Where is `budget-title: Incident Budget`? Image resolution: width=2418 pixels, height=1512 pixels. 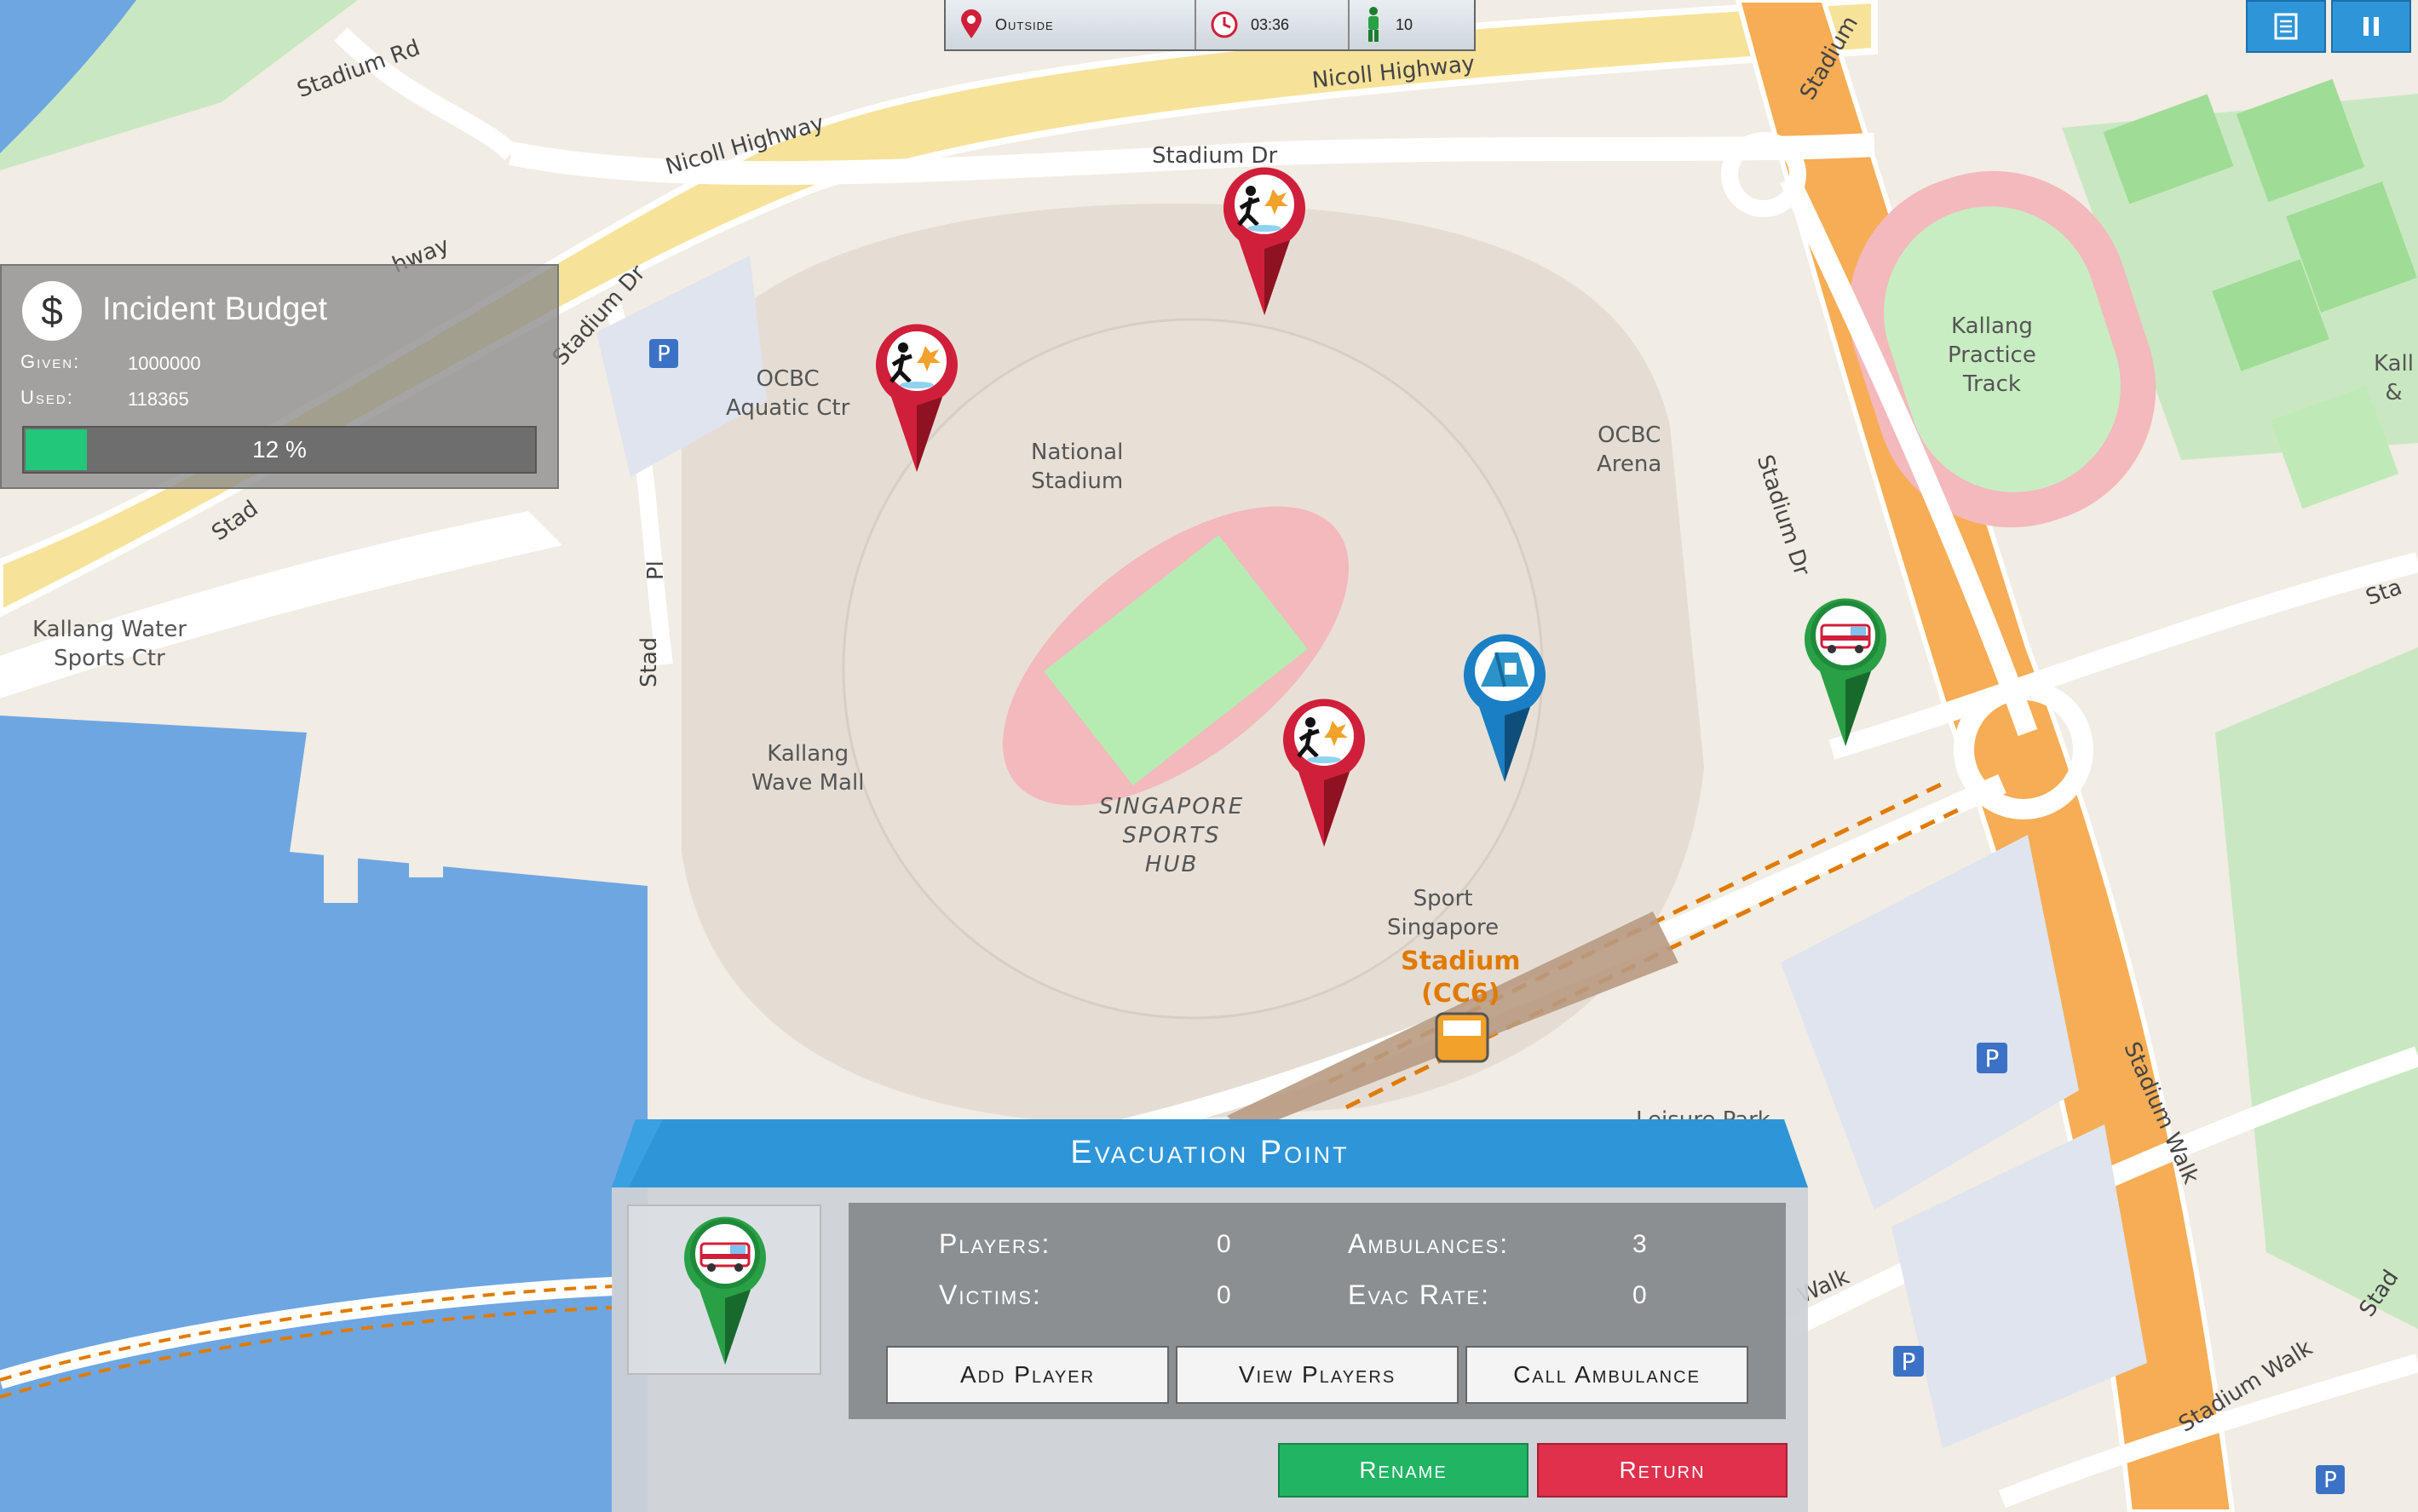 budget-title: Incident Budget is located at coordinates (215, 309).